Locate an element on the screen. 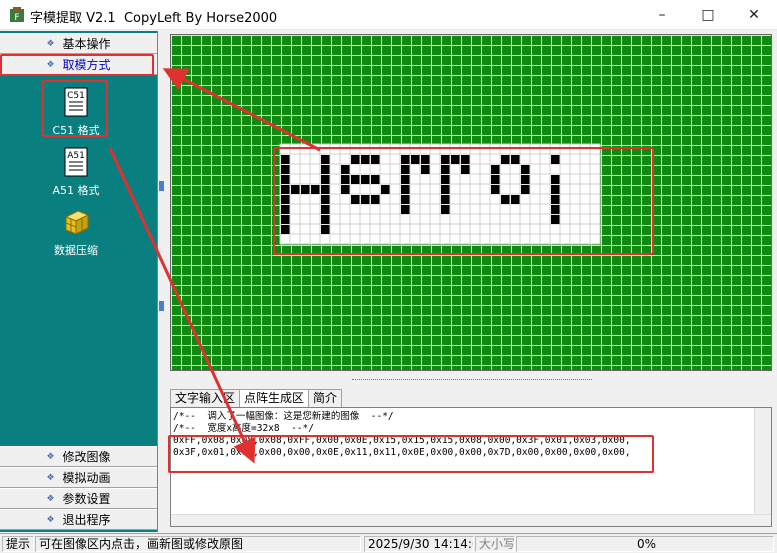  highlight-output-data is located at coordinates (411, 454).